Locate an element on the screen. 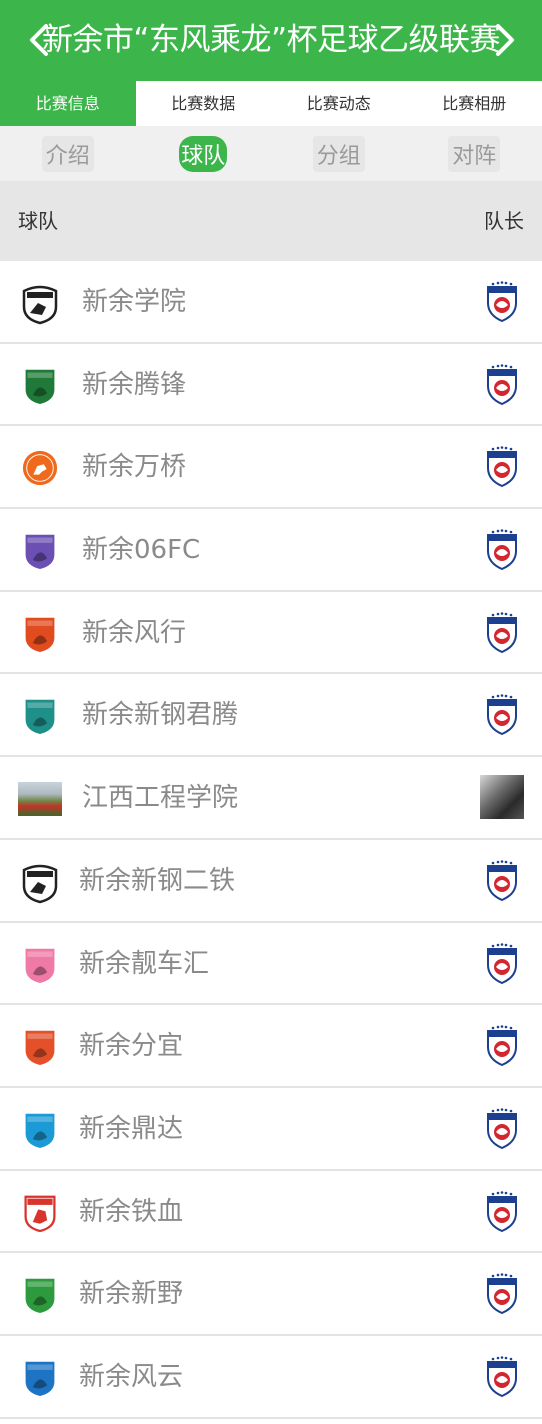  tab-match-data: 比赛数据 is located at coordinates (204, 103).